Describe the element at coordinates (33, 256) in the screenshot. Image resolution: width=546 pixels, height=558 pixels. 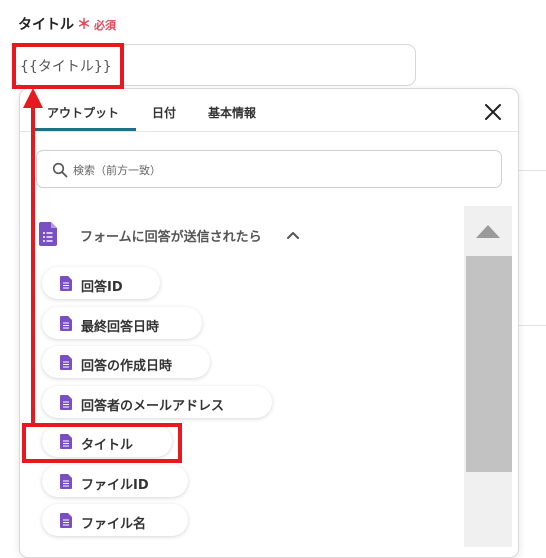
I see `annotation-arrow` at that location.